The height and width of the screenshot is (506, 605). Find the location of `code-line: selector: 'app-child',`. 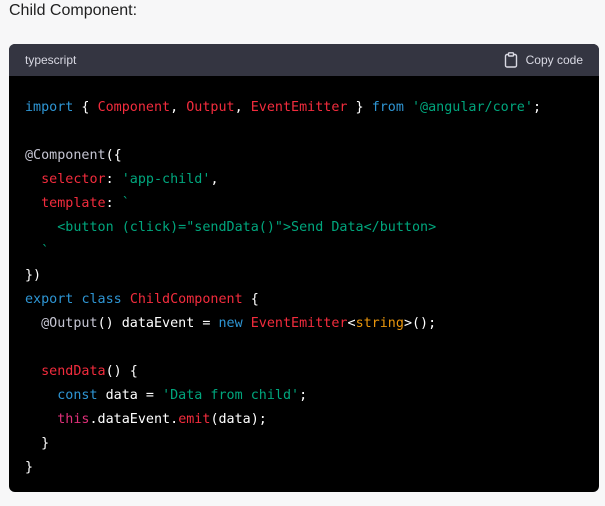

code-line: selector: 'app-child', is located at coordinates (304, 180).